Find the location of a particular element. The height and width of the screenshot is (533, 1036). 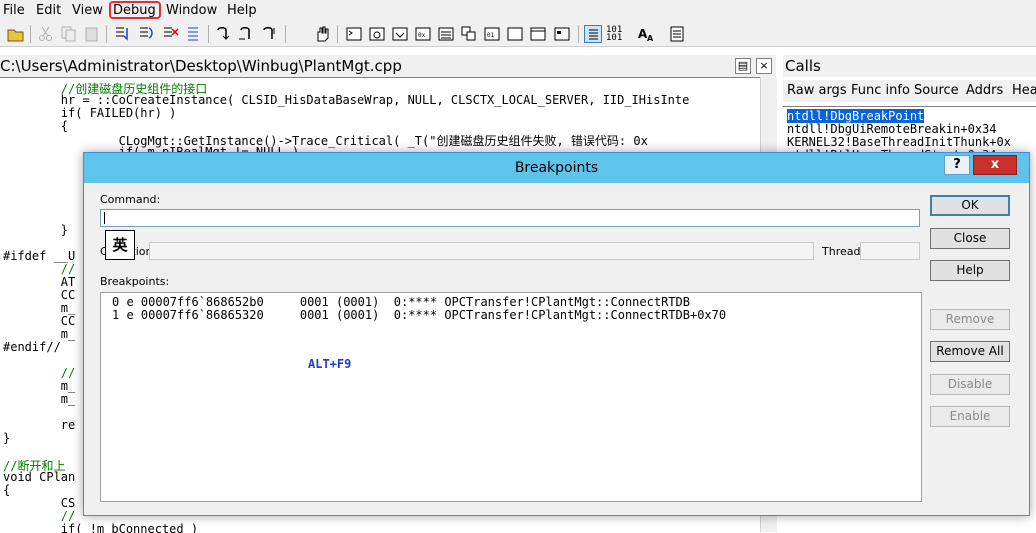

call-stack-row: ntdll!DbgUiRemoteBreakin+0x34 is located at coordinates (892, 129).